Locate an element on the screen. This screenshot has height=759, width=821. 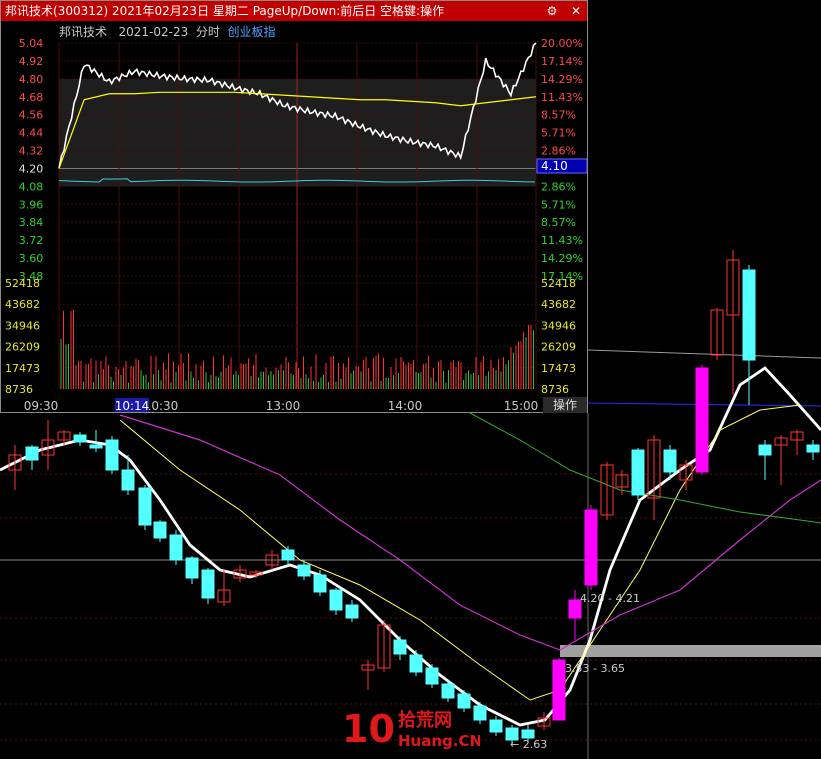
price-tick: 4.44 is located at coordinates (31, 133).